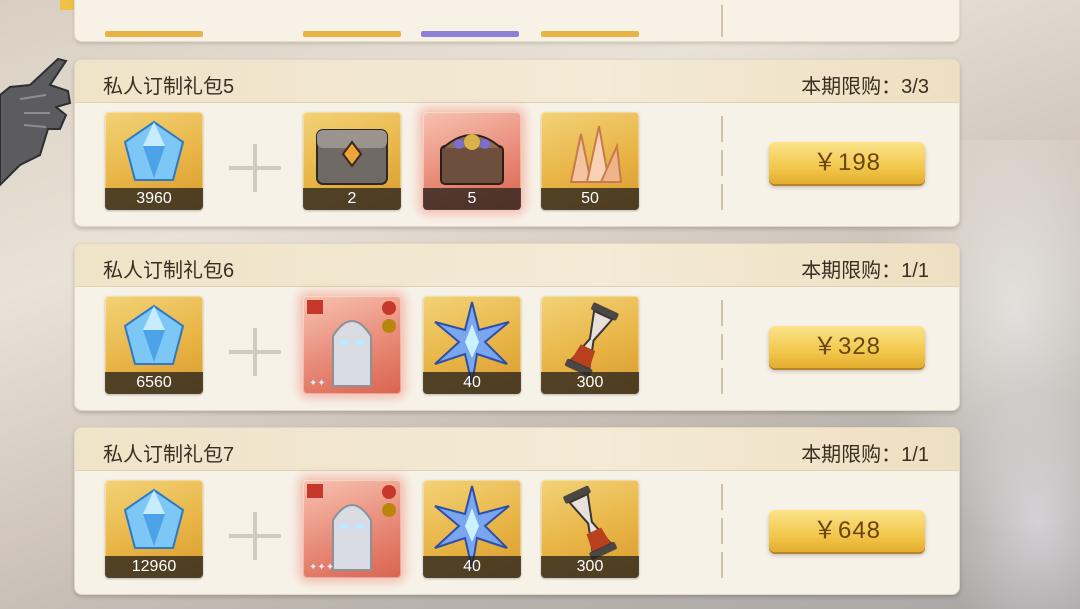 The height and width of the screenshot is (609, 1080). I want to click on item-slot: 50, so click(590, 161).